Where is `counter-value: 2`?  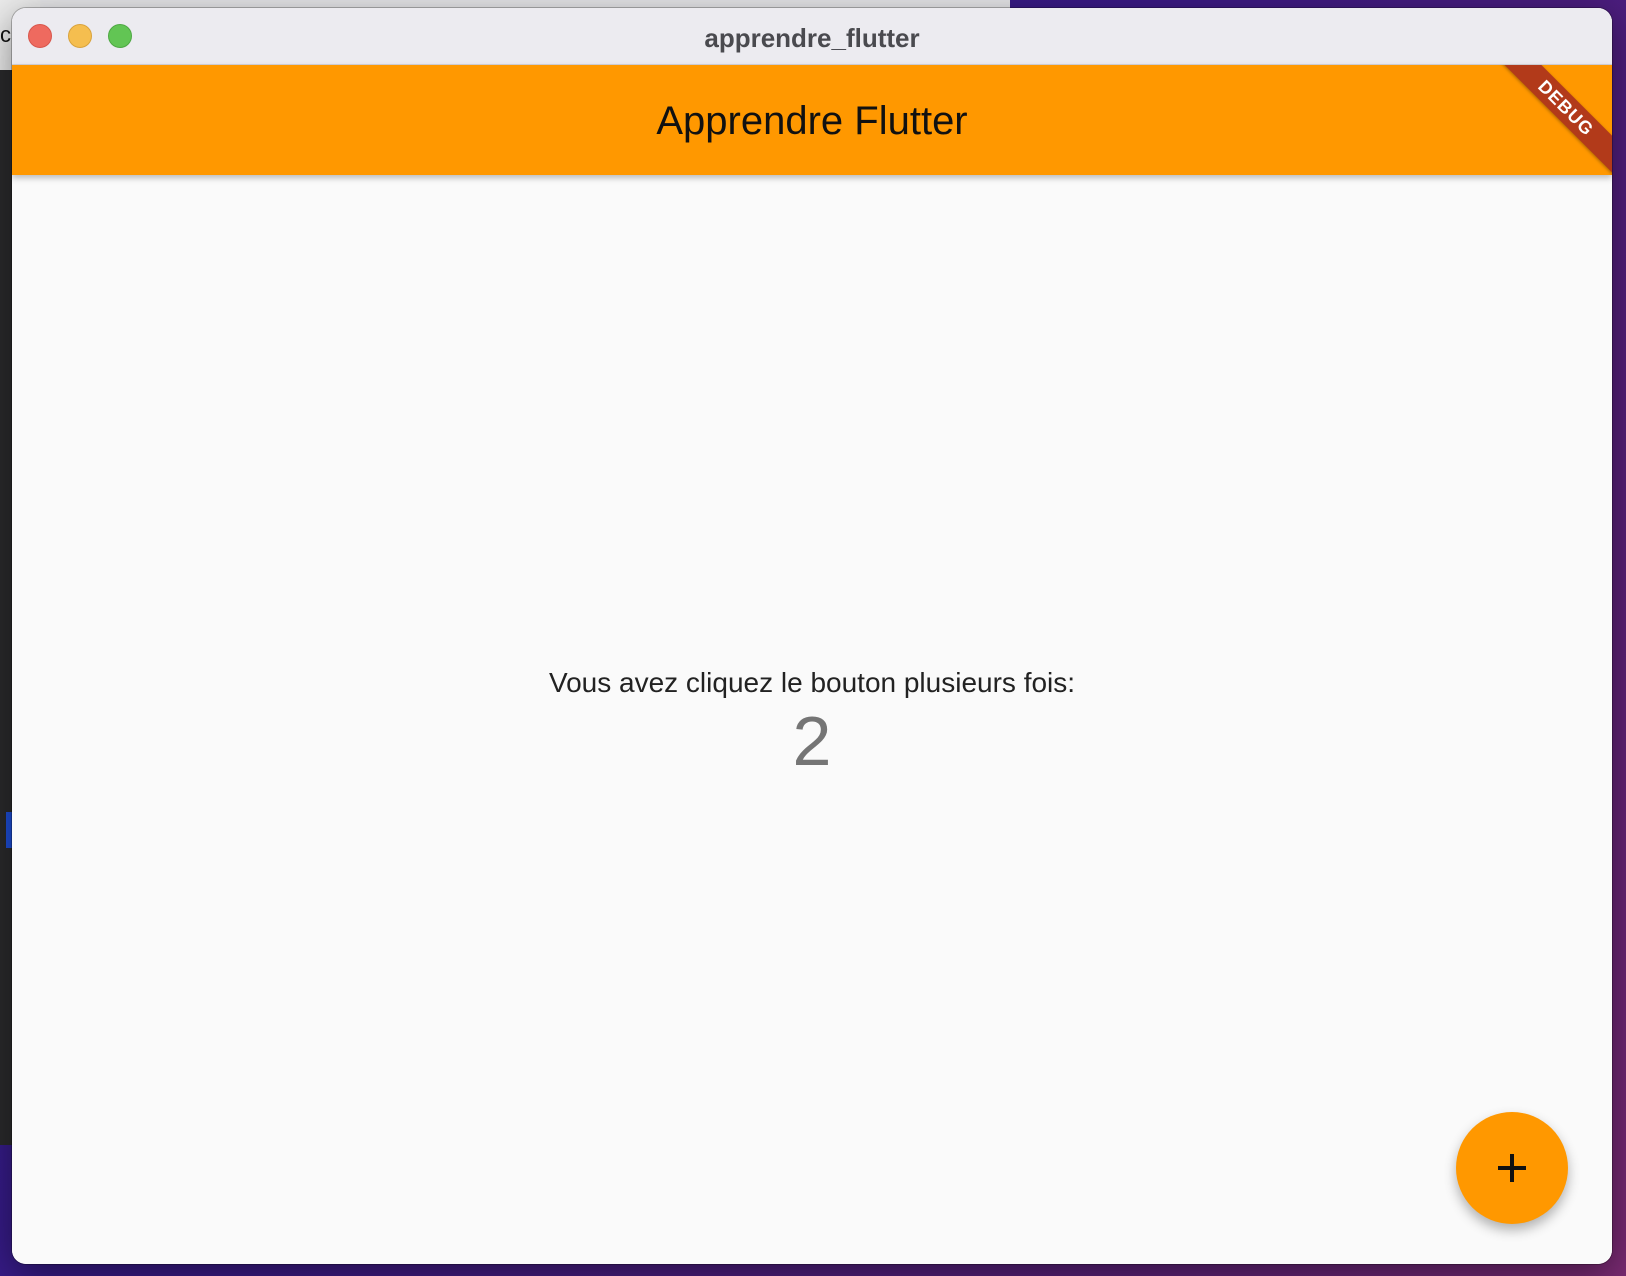 counter-value: 2 is located at coordinates (812, 741).